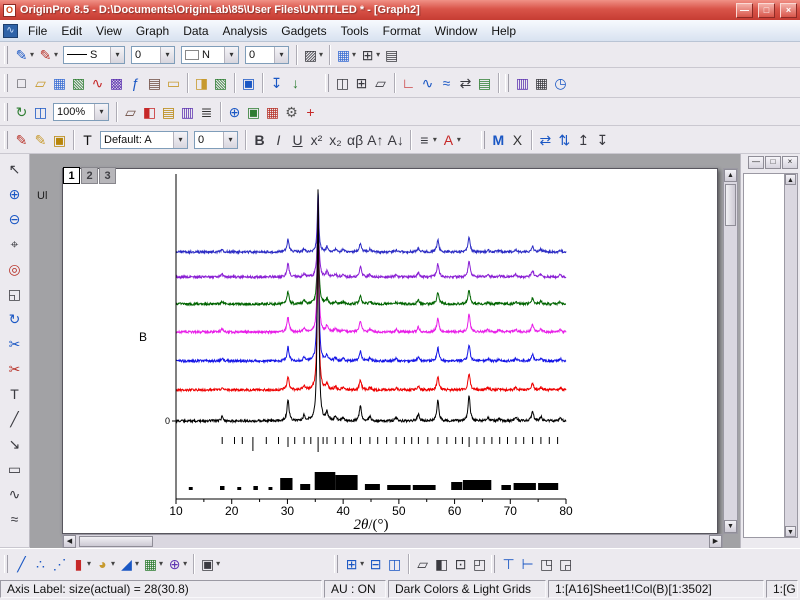 This screenshot has width=800, height=600. What do you see at coordinates (295, 83) in the screenshot?
I see `import-ascii-button: ↓` at bounding box center [295, 83].